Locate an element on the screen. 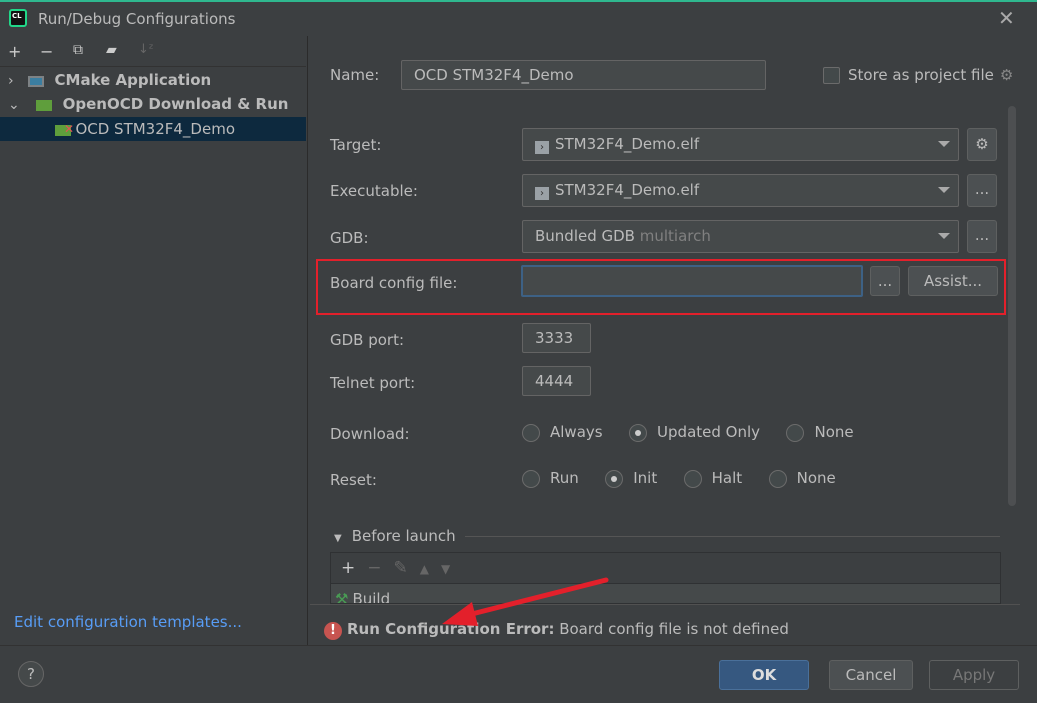 The width and height of the screenshot is (1037, 703). gdb-hint: multiarch is located at coordinates (675, 236).